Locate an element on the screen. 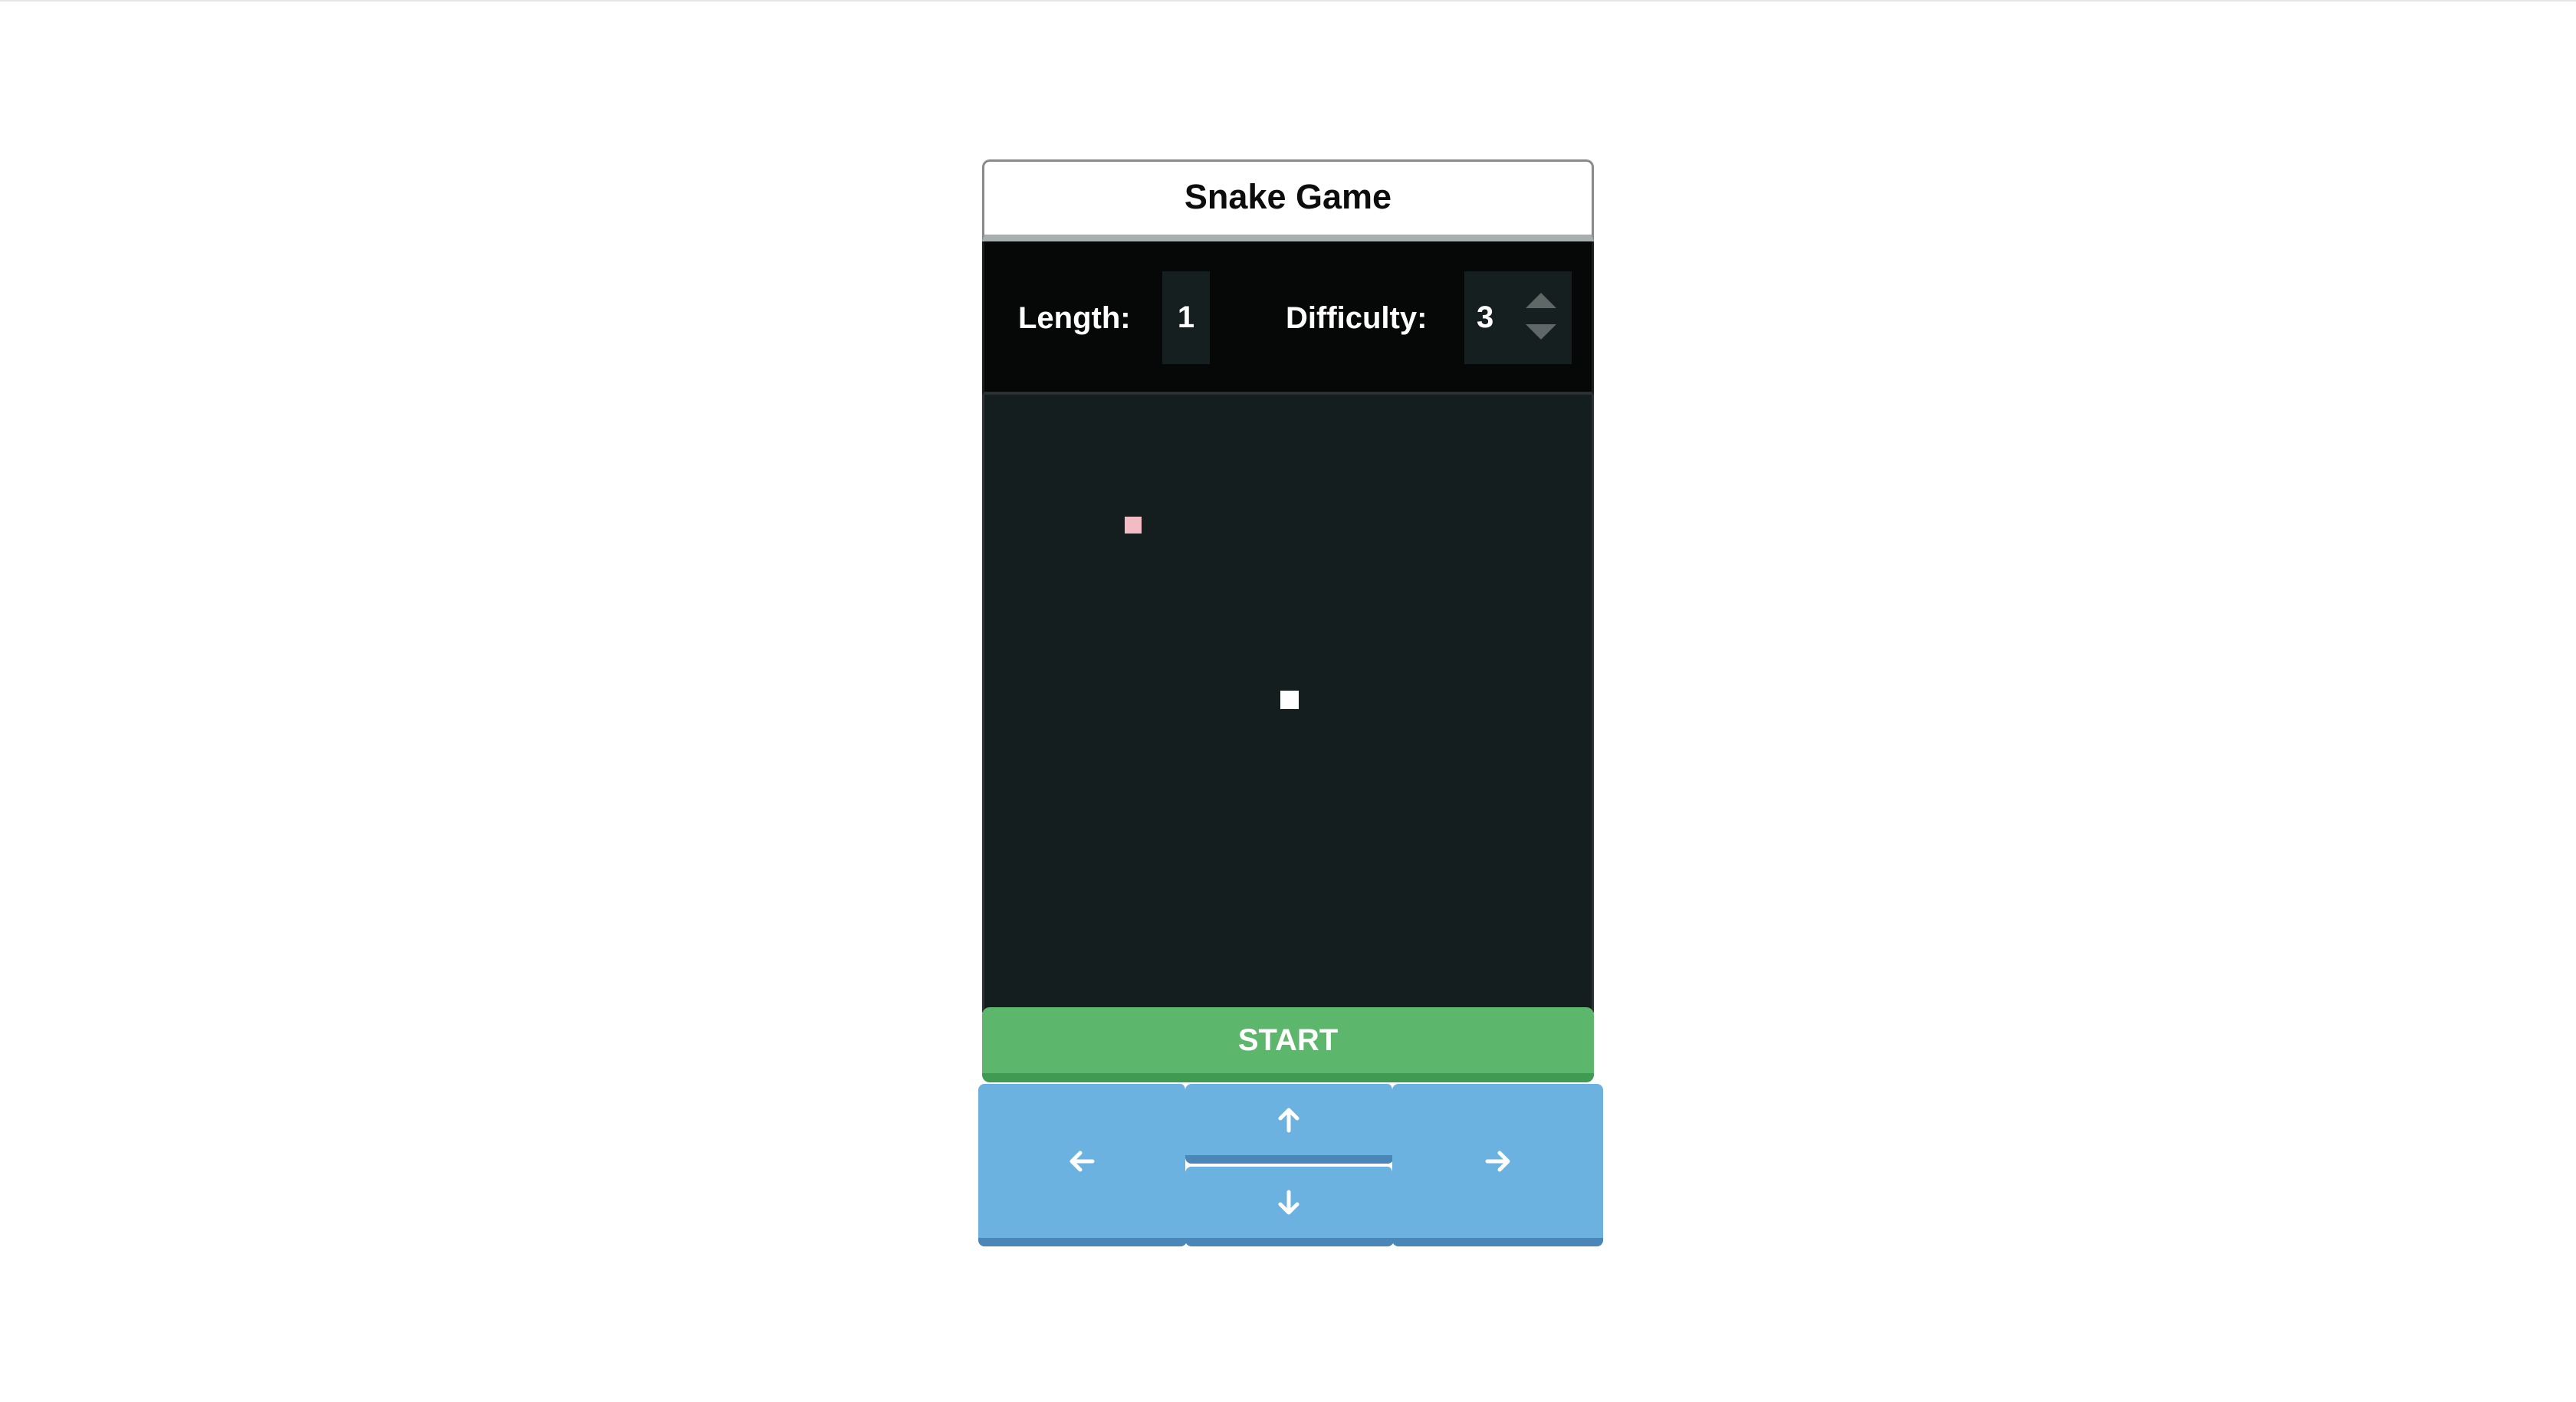 The height and width of the screenshot is (1402, 2576). length-value: 1 is located at coordinates (1186, 317).